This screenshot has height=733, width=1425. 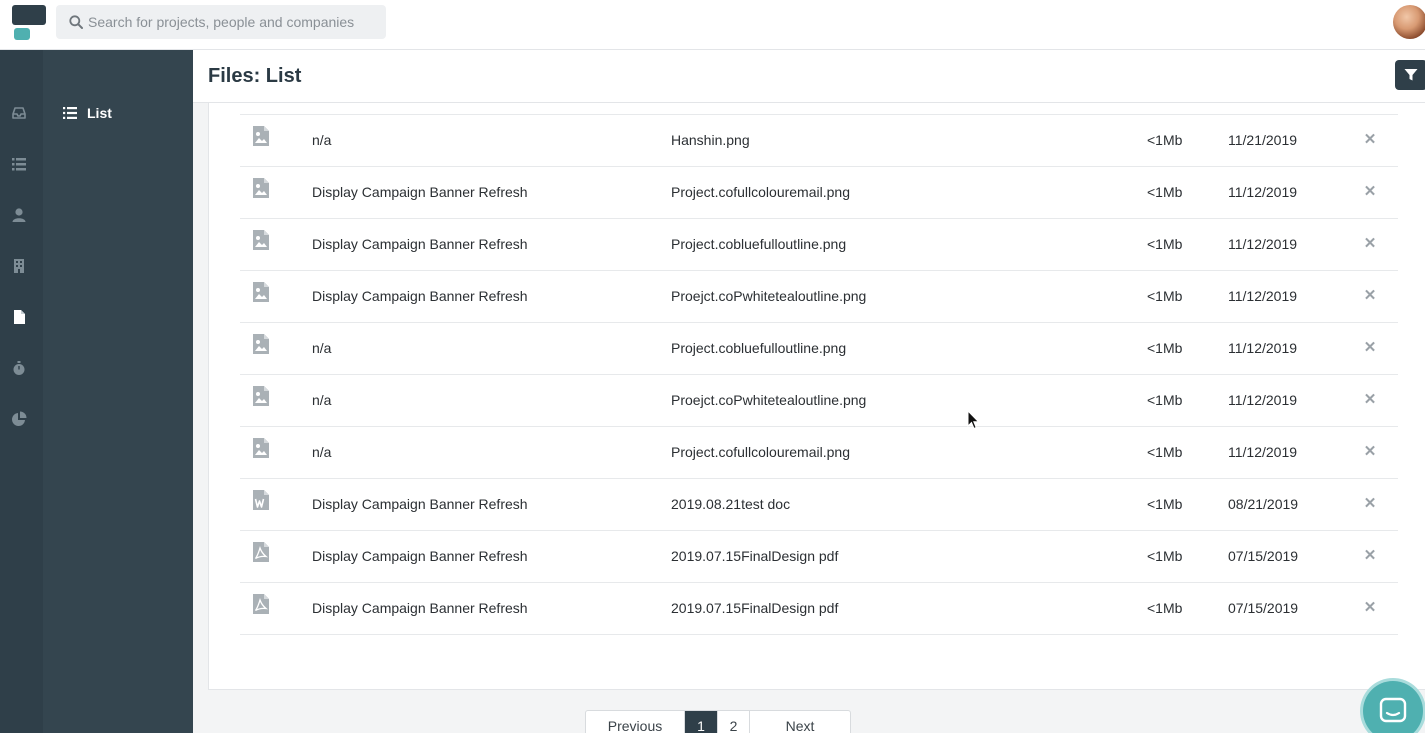 I want to click on pagination: Previous 1 2 Next, so click(x=718, y=721).